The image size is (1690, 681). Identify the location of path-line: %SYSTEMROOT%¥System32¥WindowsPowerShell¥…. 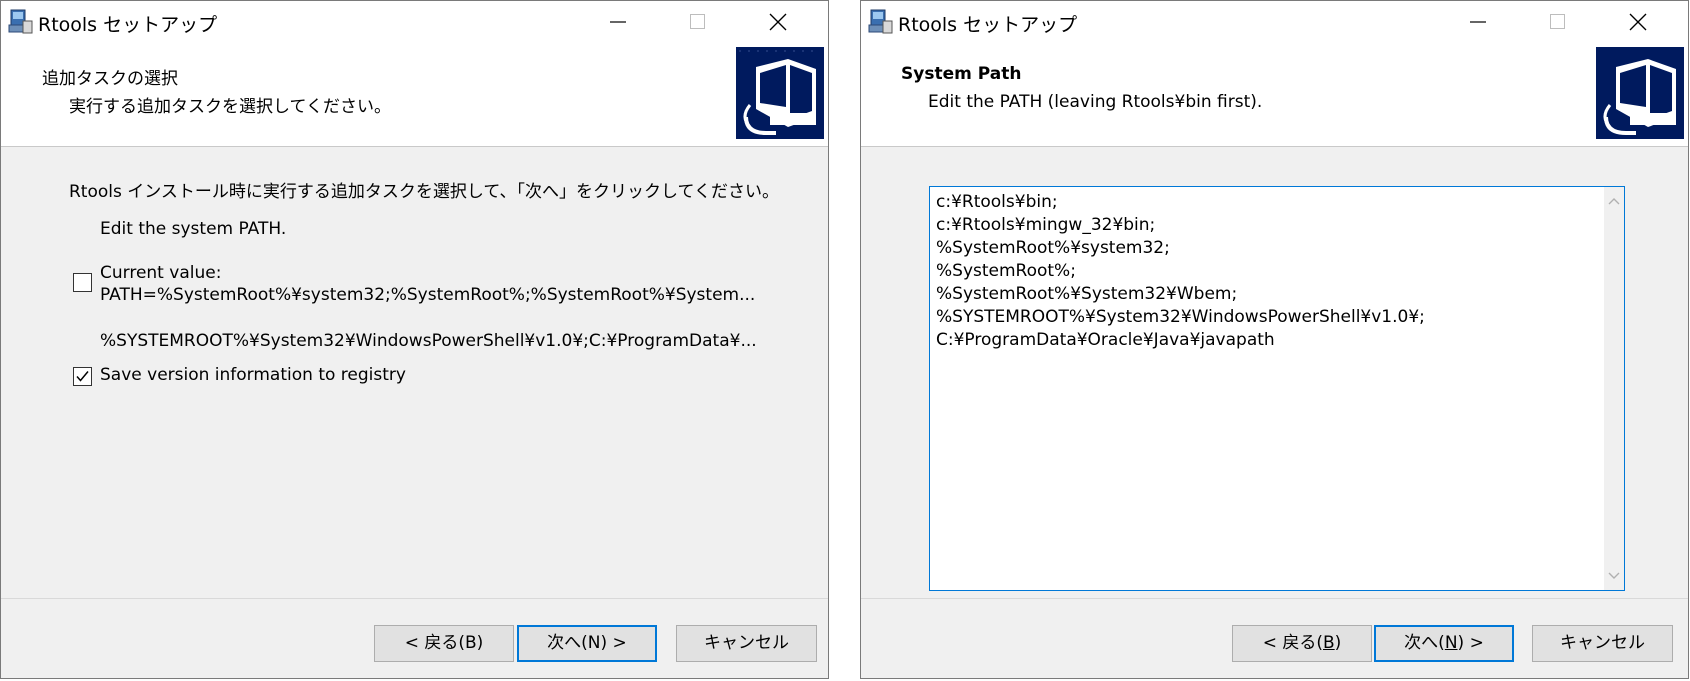
(1180, 317).